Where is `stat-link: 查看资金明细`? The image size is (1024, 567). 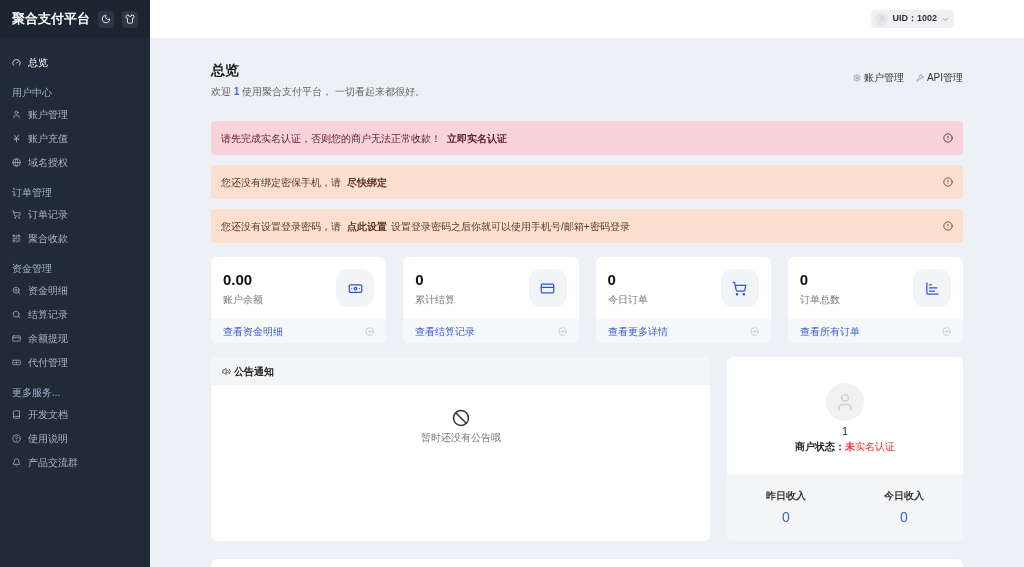 stat-link: 查看资金明细 is located at coordinates (299, 331).